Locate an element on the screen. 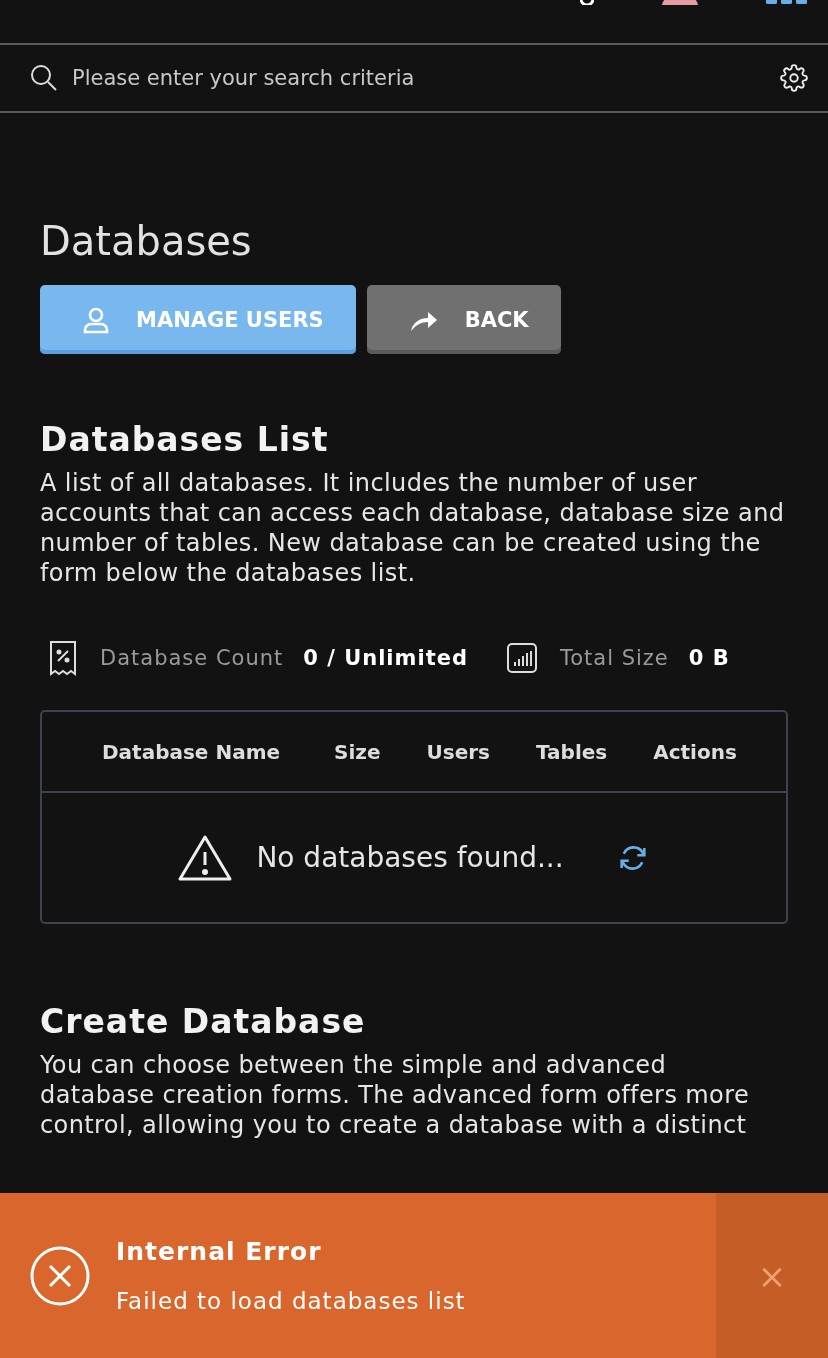  toast-message: Failed to load databases list is located at coordinates (291, 1301).